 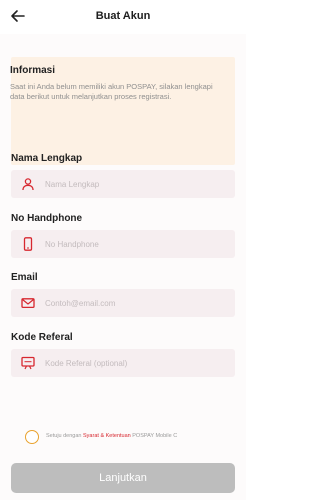 What do you see at coordinates (24, 277) in the screenshot?
I see `email-label: Email` at bounding box center [24, 277].